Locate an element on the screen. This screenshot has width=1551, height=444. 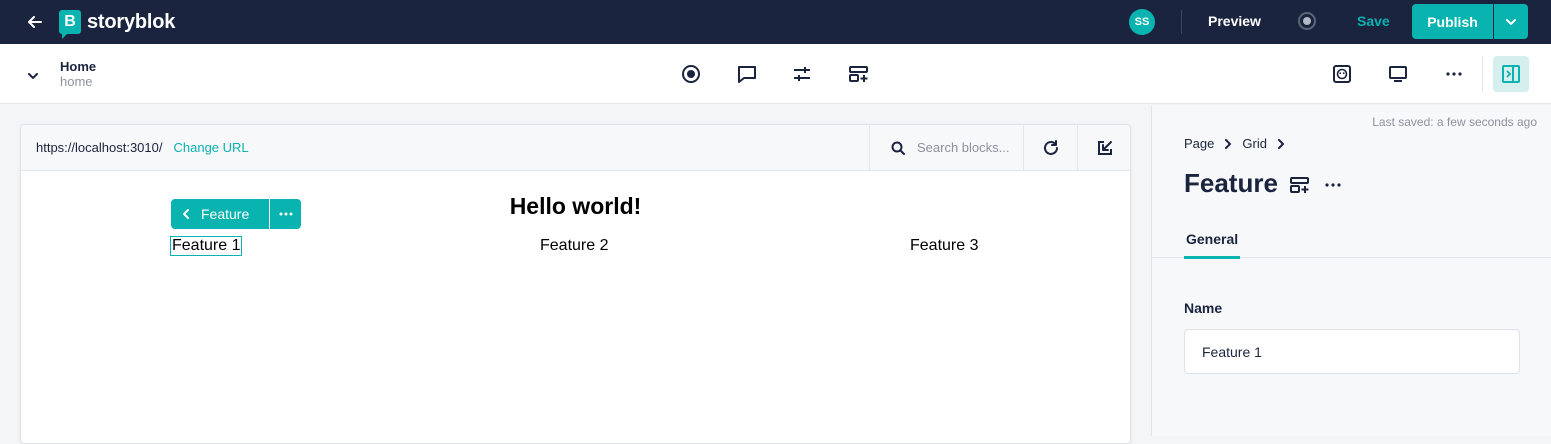
refresh-icon is located at coordinates (1050, 147).